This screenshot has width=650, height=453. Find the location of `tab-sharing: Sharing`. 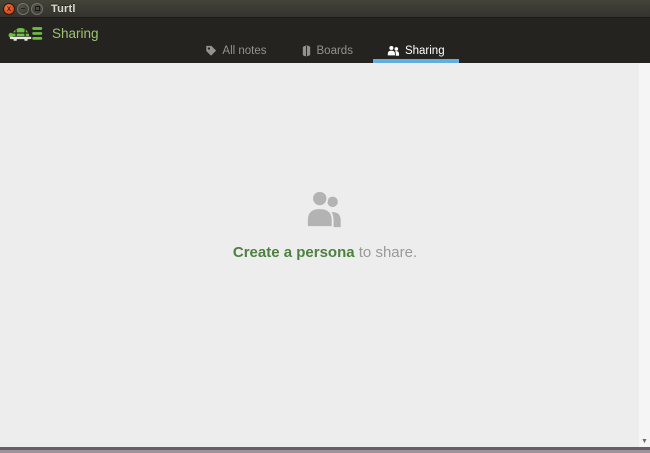

tab-sharing: Sharing is located at coordinates (415, 52).